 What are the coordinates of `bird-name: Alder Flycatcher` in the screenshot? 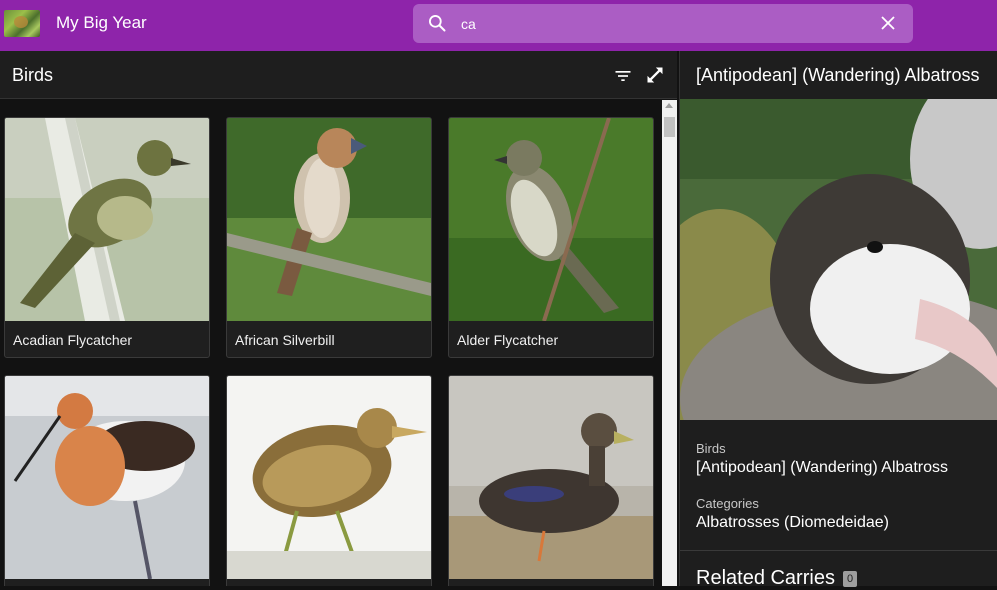 It's located at (508, 340).